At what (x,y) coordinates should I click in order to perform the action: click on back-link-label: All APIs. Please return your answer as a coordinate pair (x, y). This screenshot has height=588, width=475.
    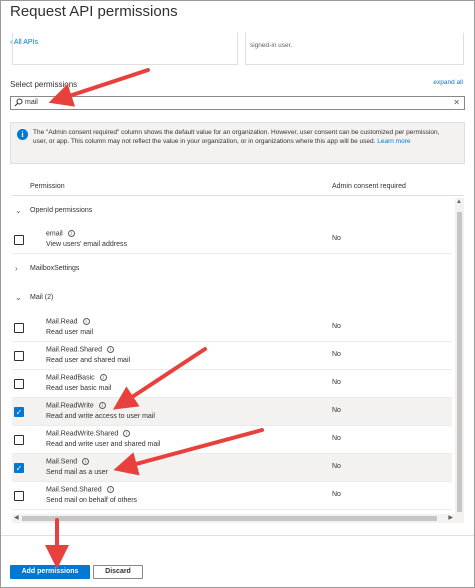
    Looking at the image, I should click on (26, 42).